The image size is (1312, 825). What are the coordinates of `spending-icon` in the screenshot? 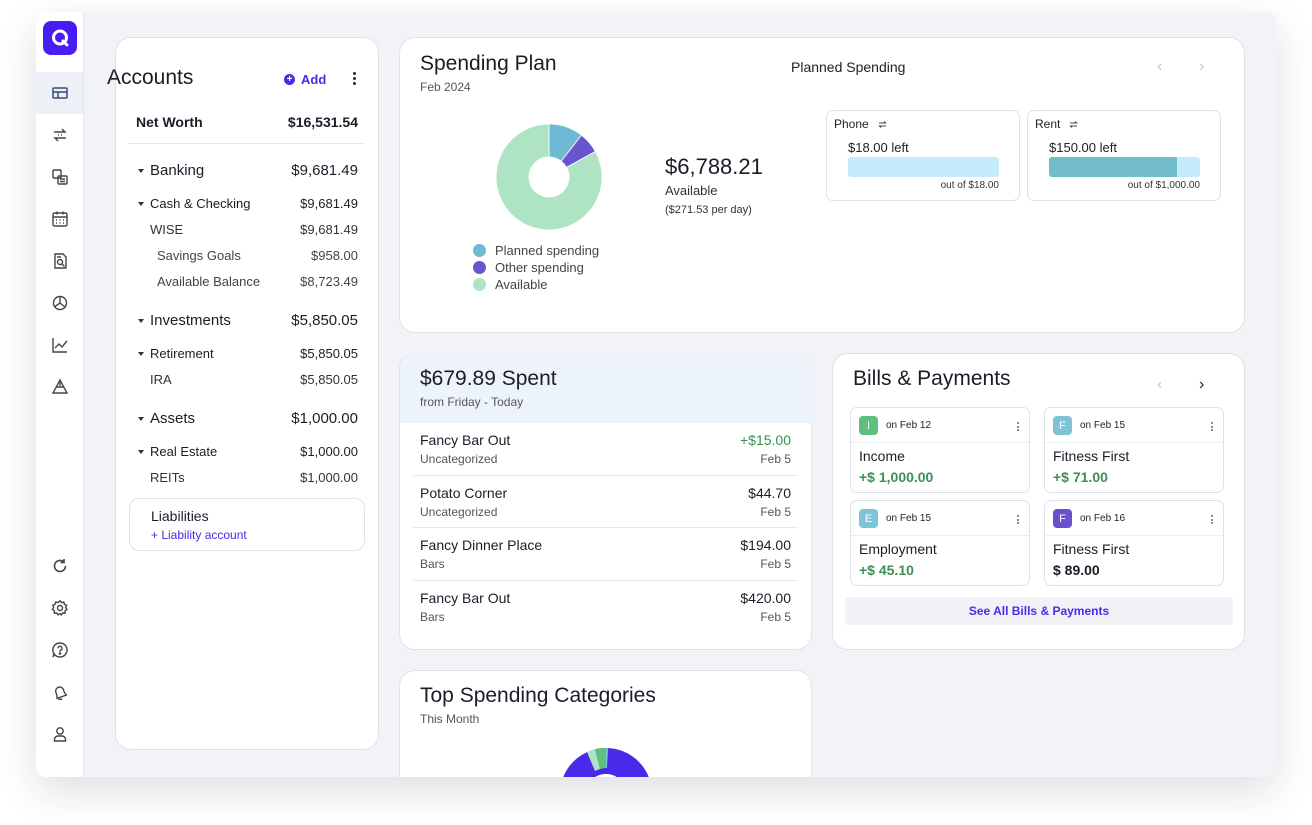 It's located at (59, 303).